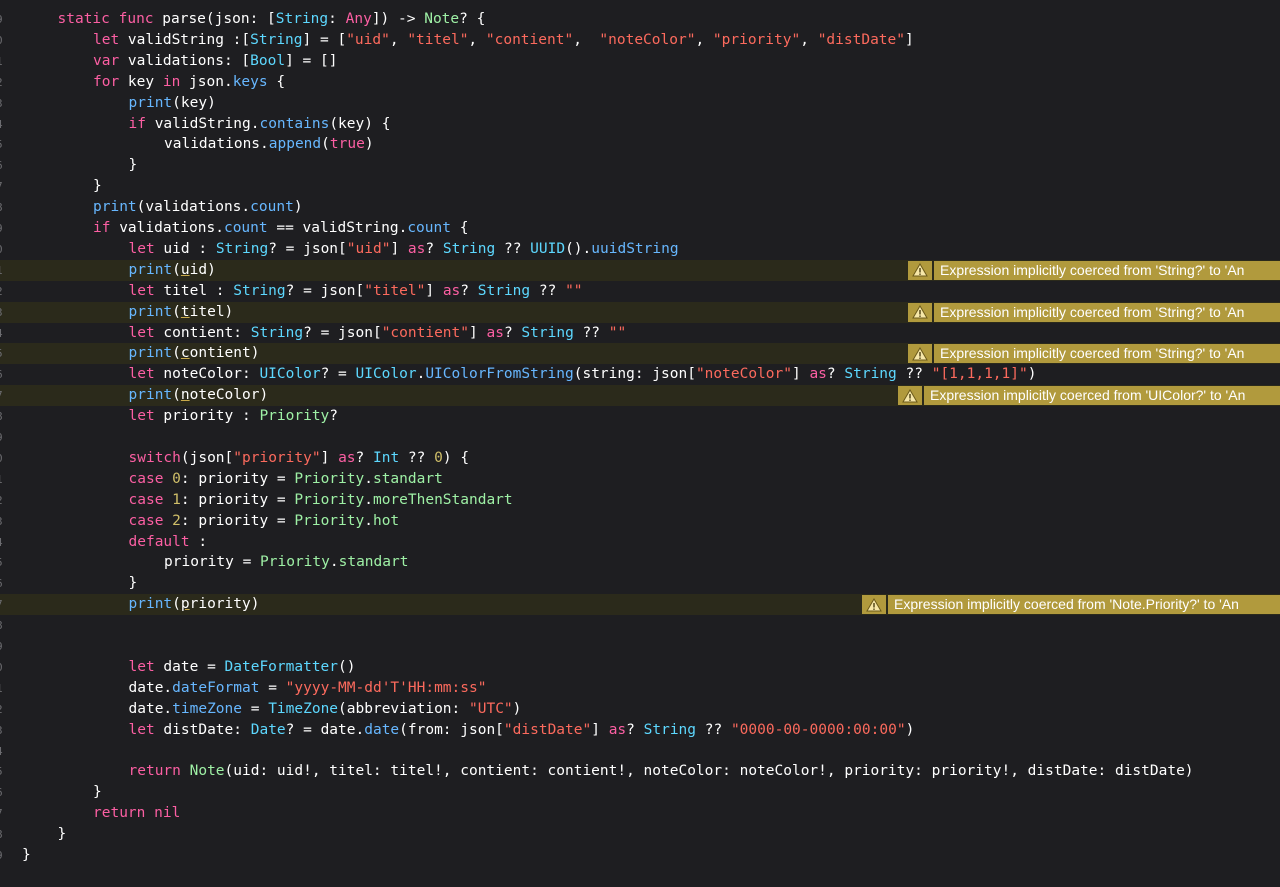  I want to click on code-token: "priority", so click(756, 39).